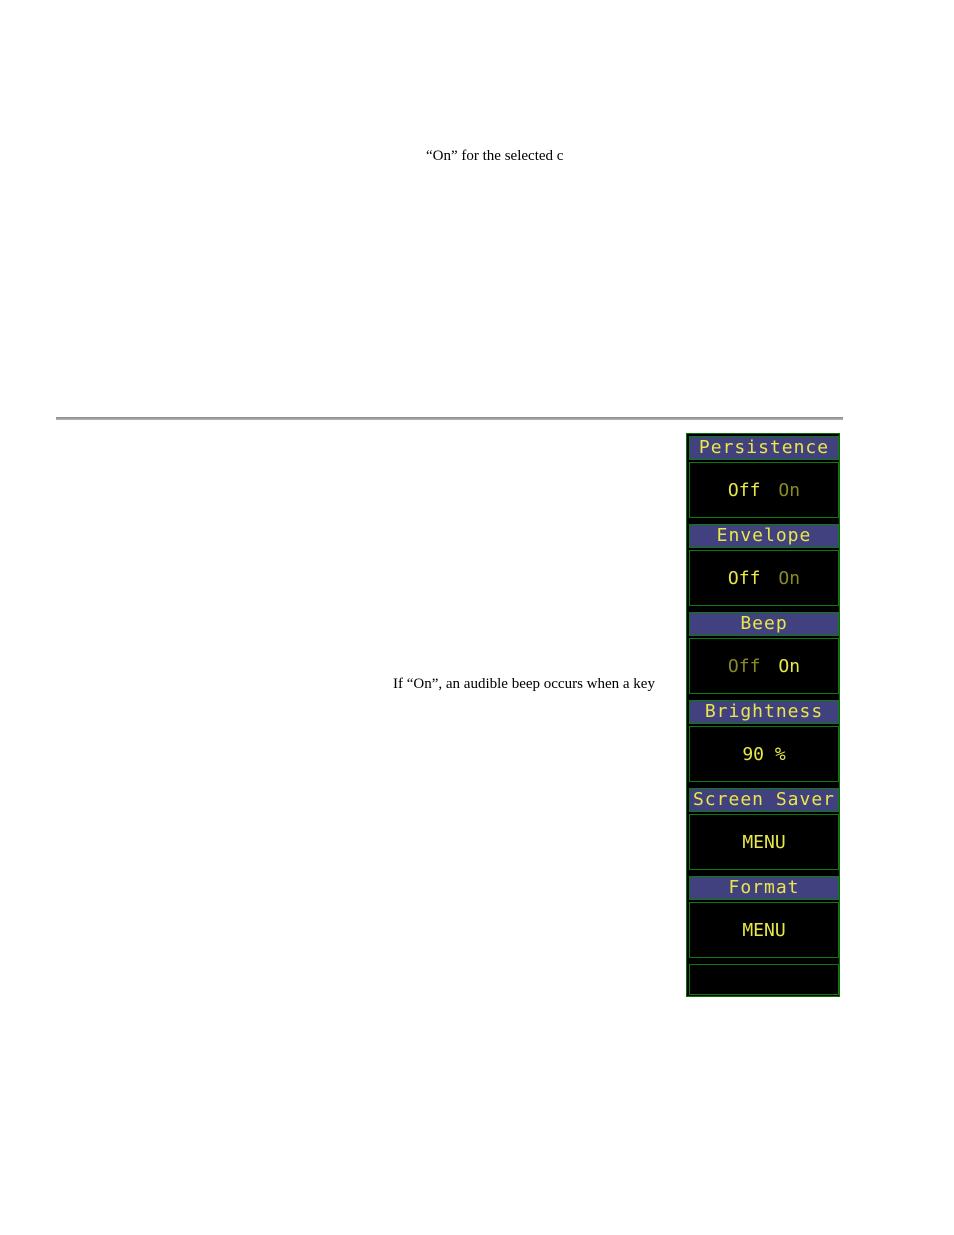 The image size is (954, 1235). What do you see at coordinates (764, 979) in the screenshot?
I see `blank-softkey` at bounding box center [764, 979].